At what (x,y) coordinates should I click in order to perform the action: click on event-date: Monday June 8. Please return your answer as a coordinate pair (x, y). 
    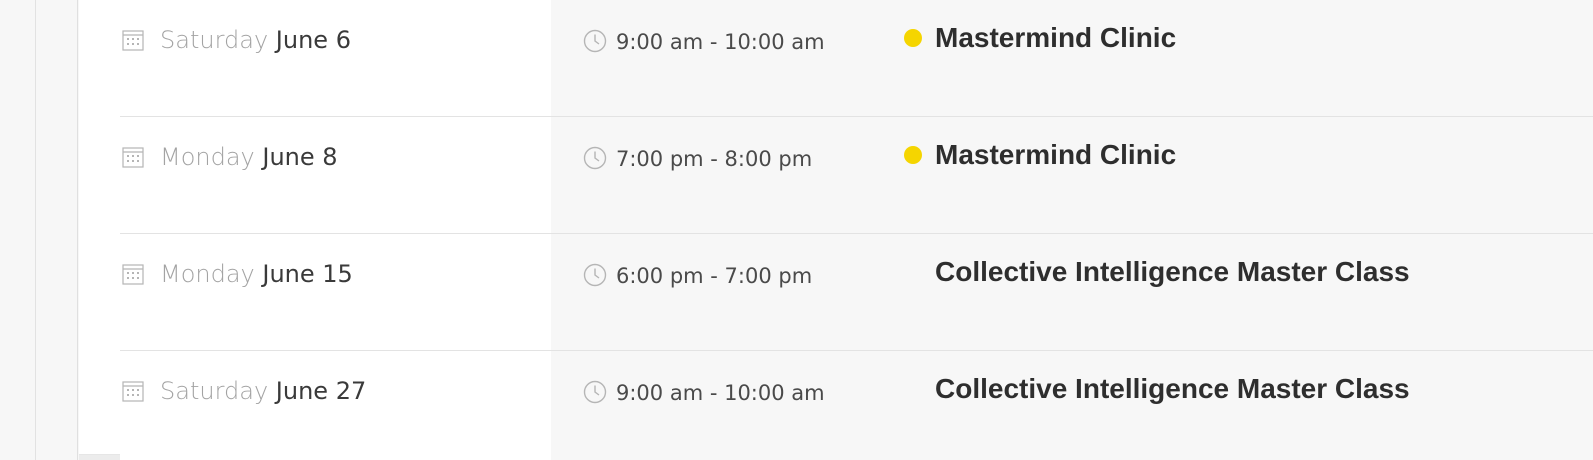
    Looking at the image, I should click on (249, 157).